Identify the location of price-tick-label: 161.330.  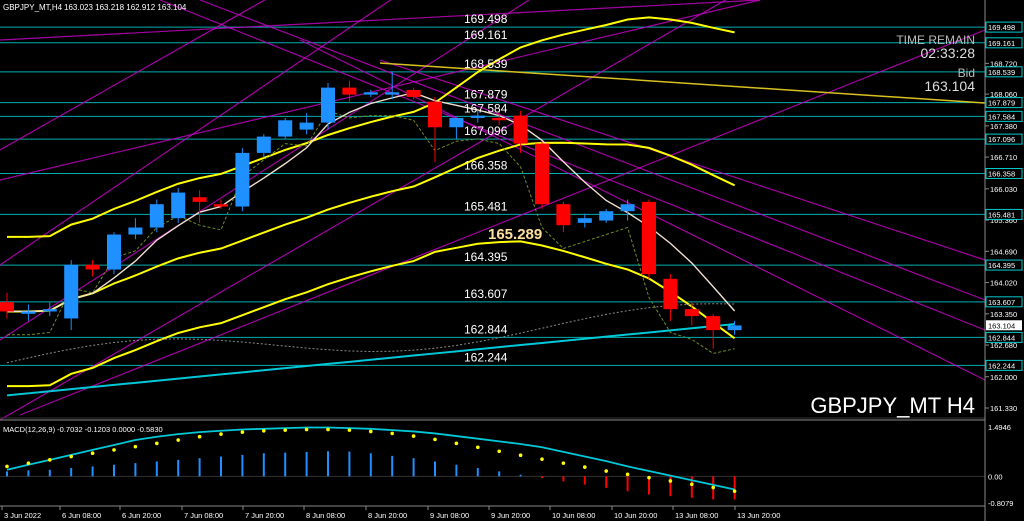
(1003, 408).